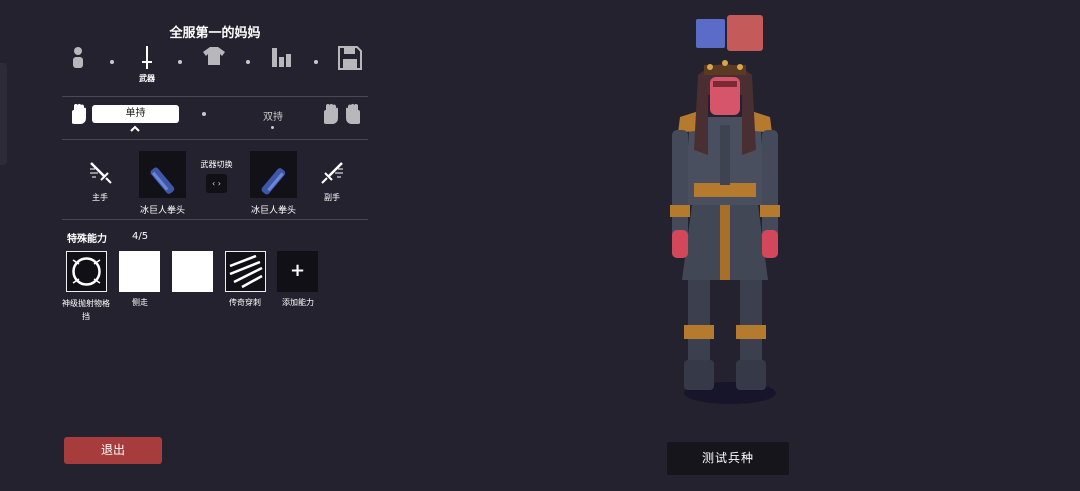 The height and width of the screenshot is (491, 1080). I want to click on sword-icon, so click(147, 57).